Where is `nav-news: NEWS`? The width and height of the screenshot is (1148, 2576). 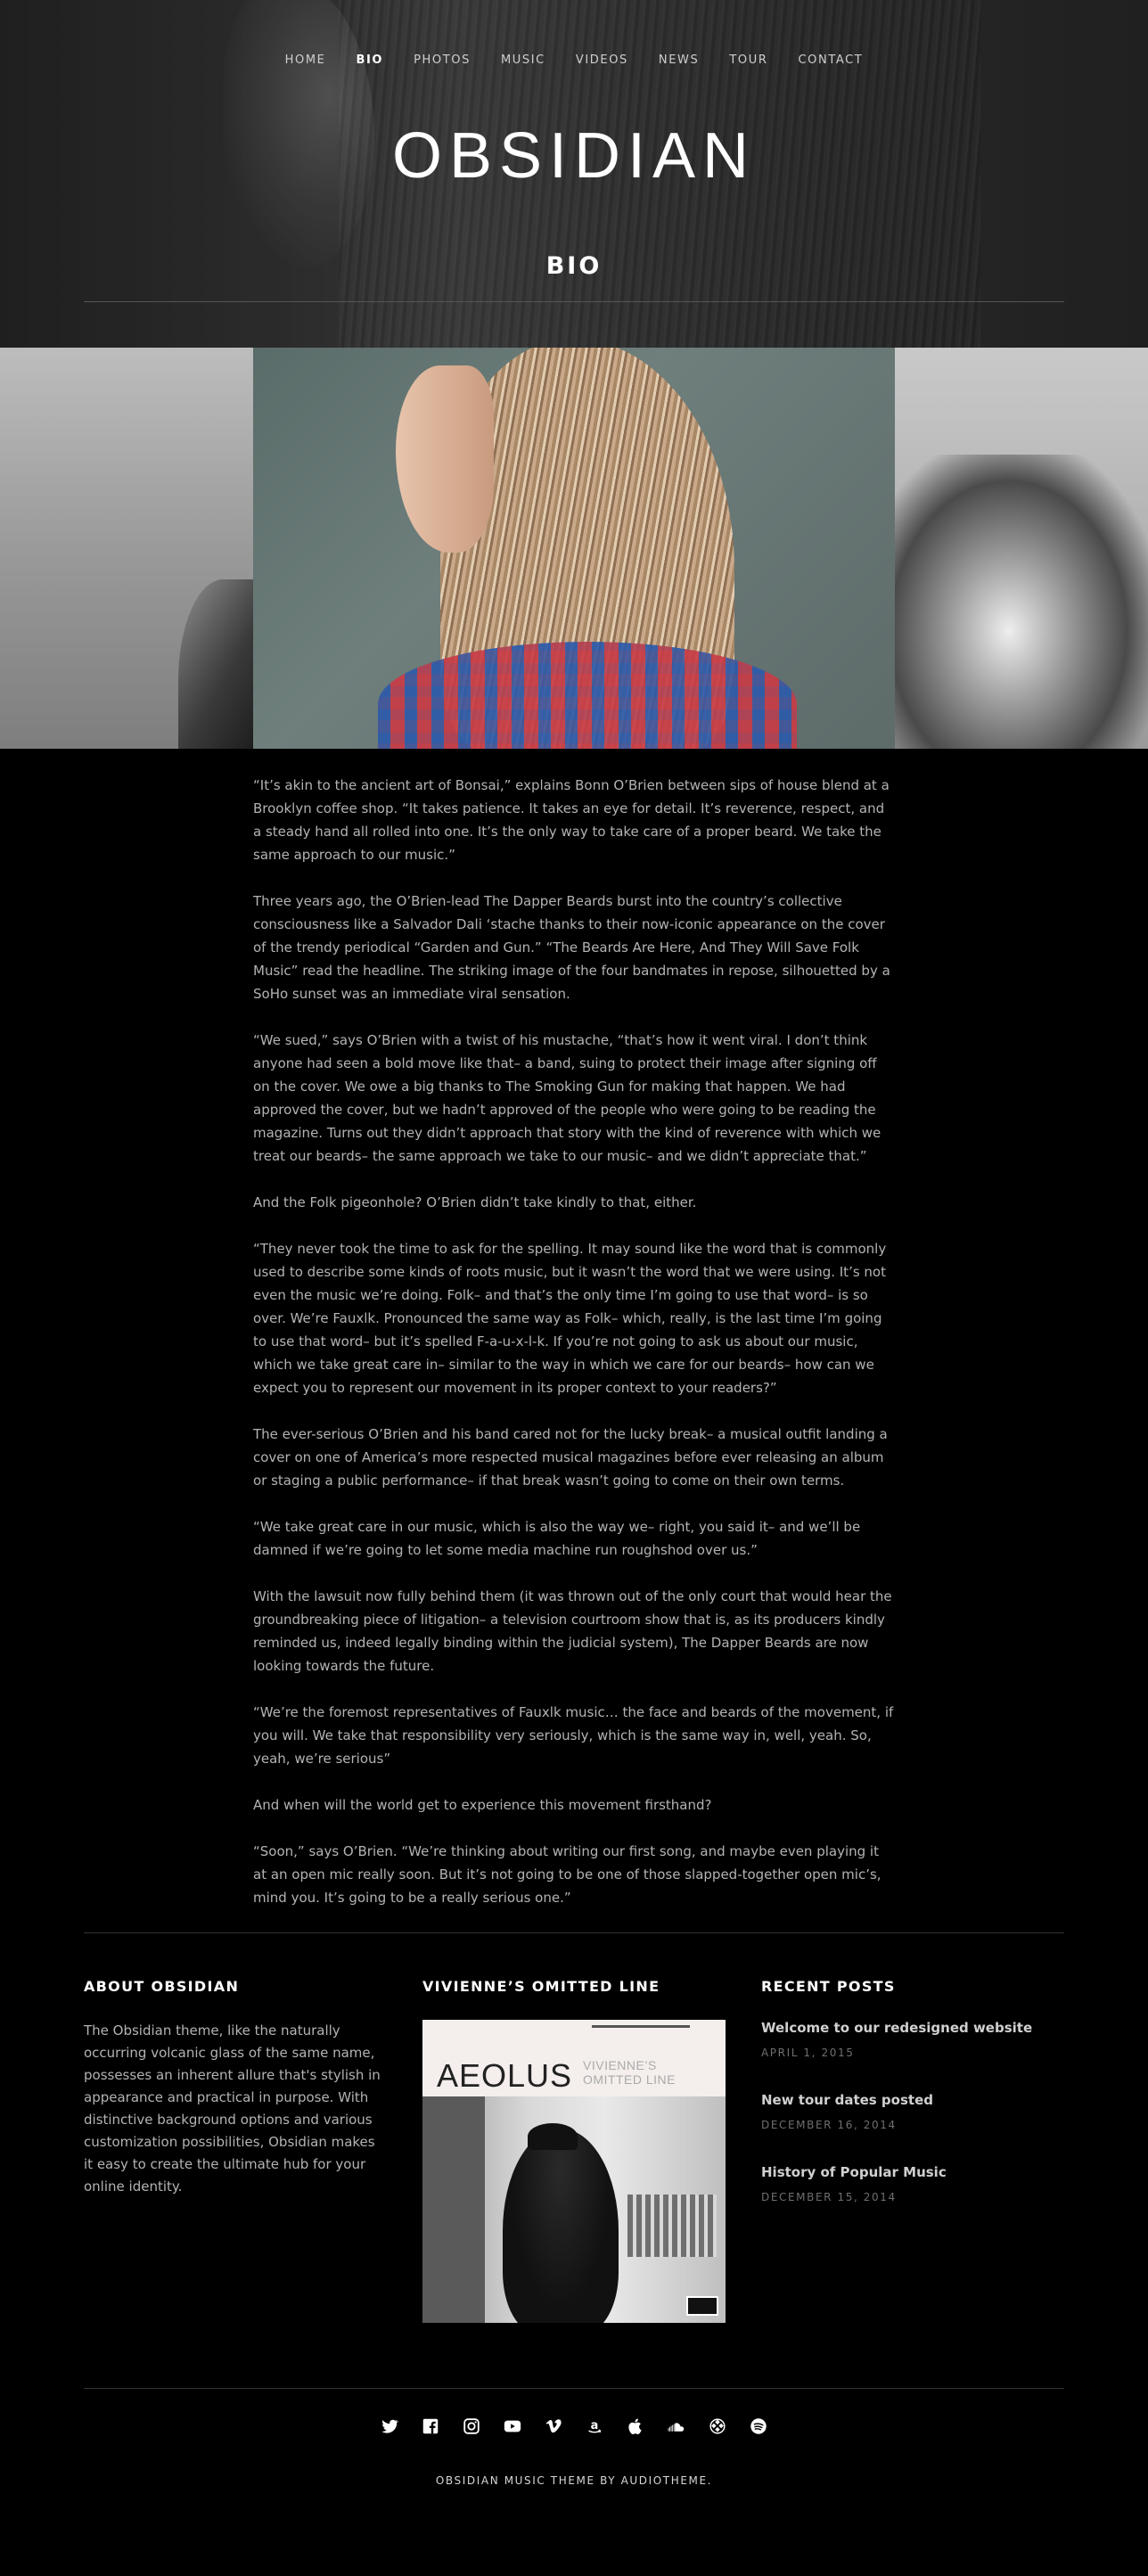 nav-news: NEWS is located at coordinates (679, 60).